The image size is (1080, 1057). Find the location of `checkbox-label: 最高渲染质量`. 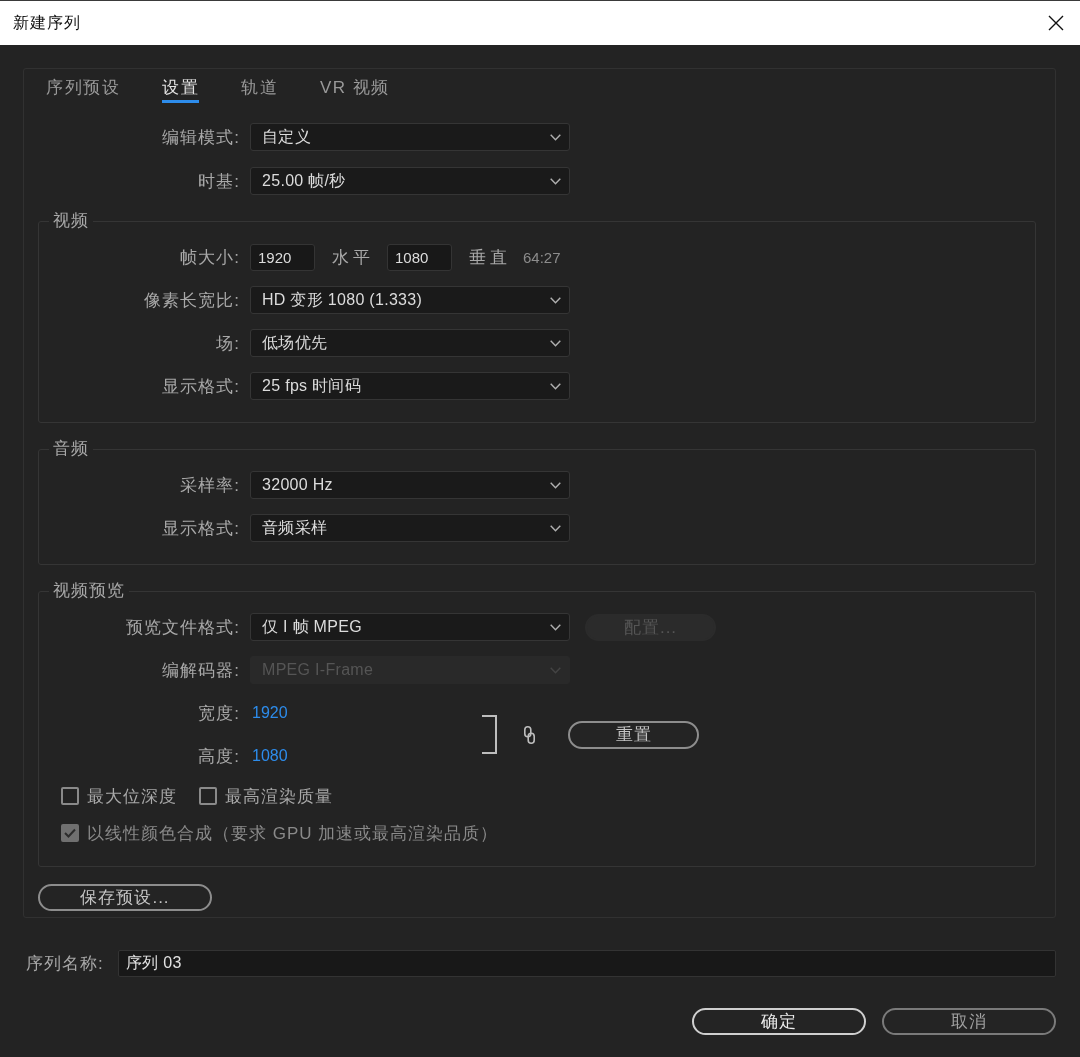

checkbox-label: 最高渲染质量 is located at coordinates (279, 796).